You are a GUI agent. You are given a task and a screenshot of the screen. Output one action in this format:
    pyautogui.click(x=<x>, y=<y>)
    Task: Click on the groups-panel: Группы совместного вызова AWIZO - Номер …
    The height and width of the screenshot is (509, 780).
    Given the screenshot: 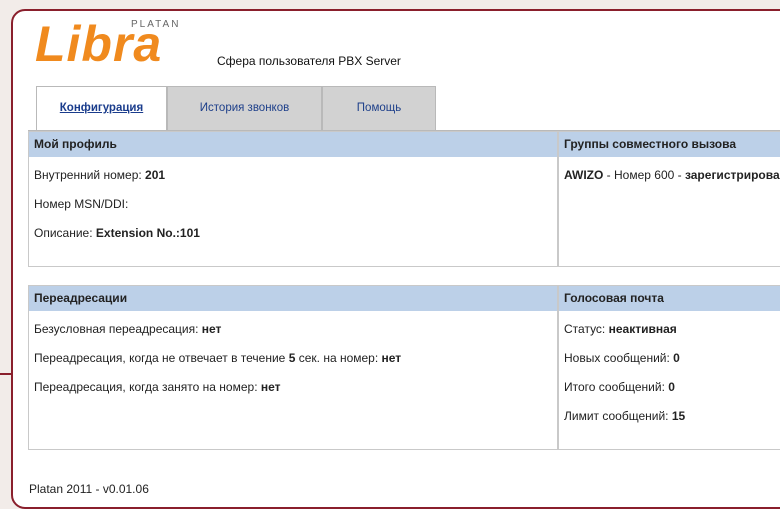 What is the action you would take?
    pyautogui.click(x=669, y=199)
    